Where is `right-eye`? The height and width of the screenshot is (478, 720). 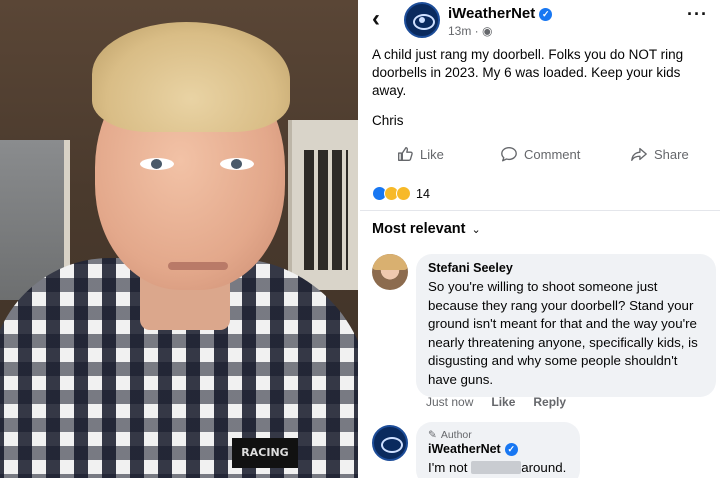
right-eye is located at coordinates (237, 164).